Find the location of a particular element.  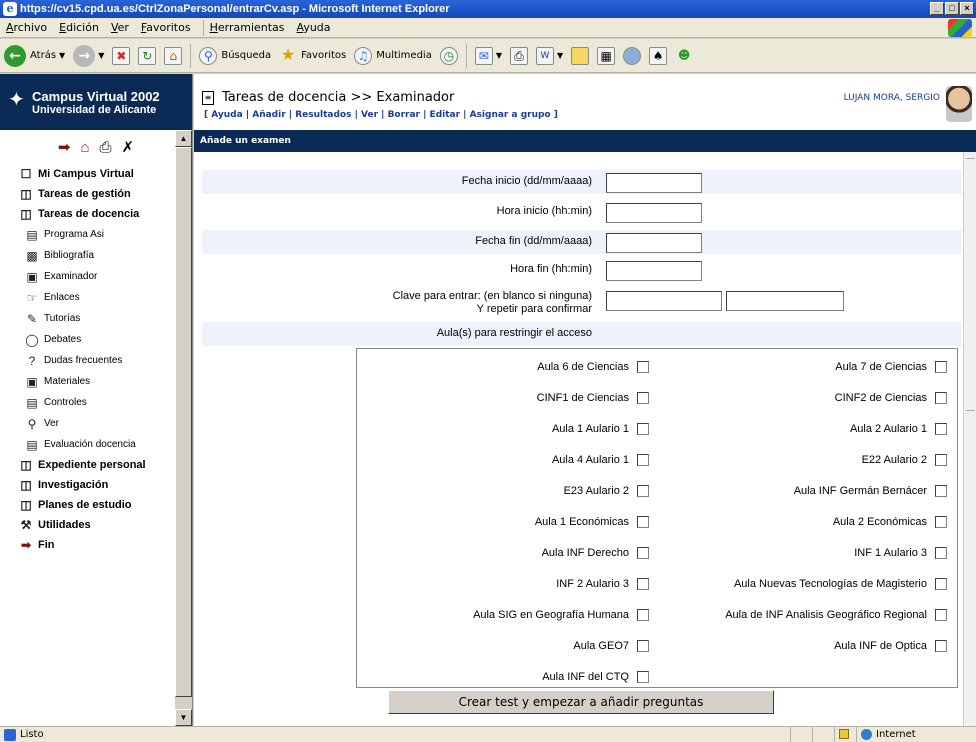

nav-item-evaluacion-docencia: ▤ Evaluación docencia is located at coordinates (88, 444).